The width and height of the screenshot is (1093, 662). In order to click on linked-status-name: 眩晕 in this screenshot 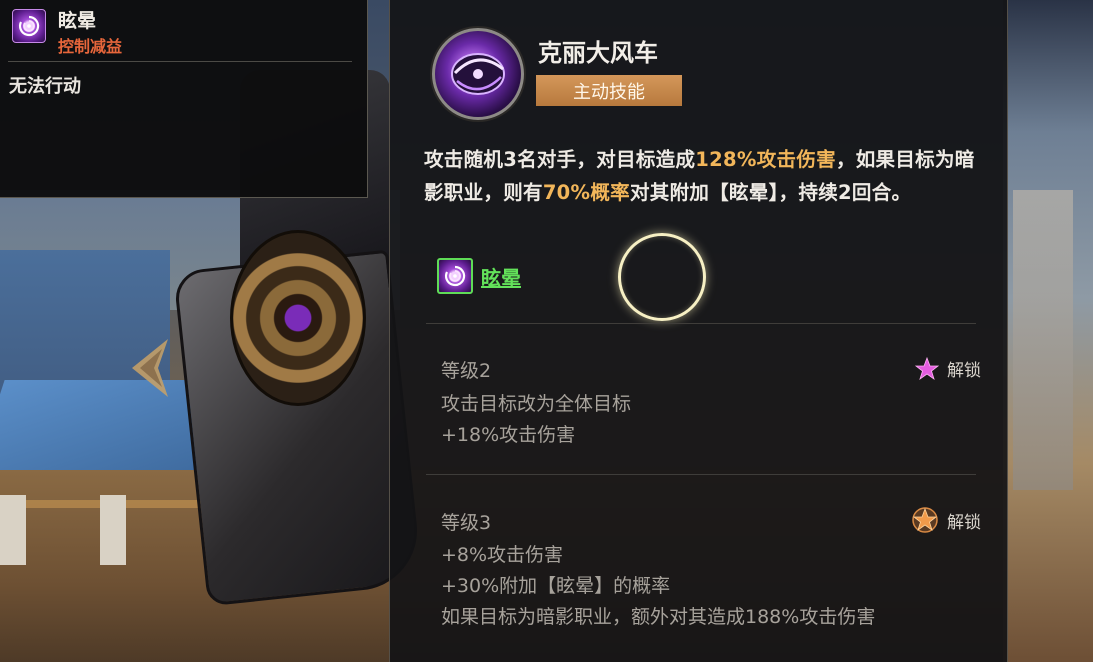, I will do `click(501, 276)`.